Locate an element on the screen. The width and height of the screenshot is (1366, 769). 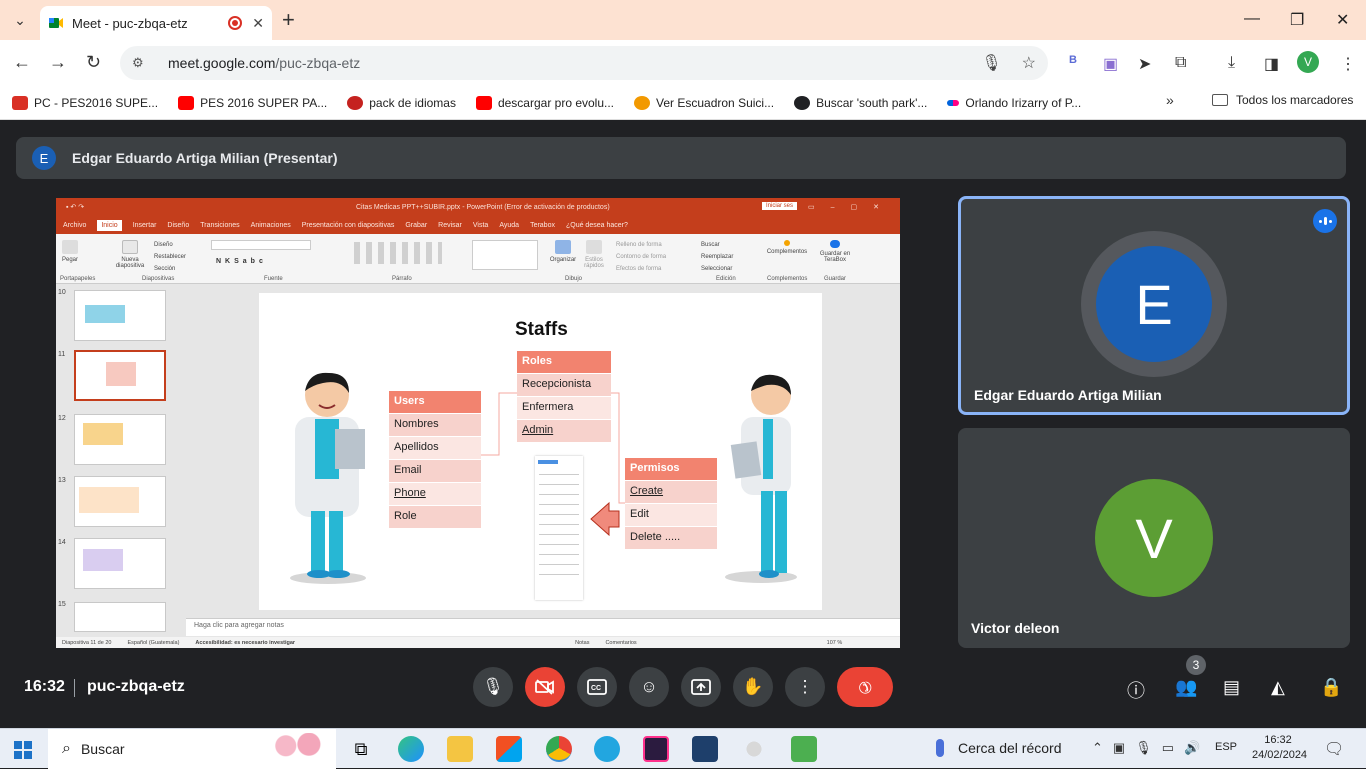
bookmark-item: pack de idiomas is located at coordinates (401, 102).